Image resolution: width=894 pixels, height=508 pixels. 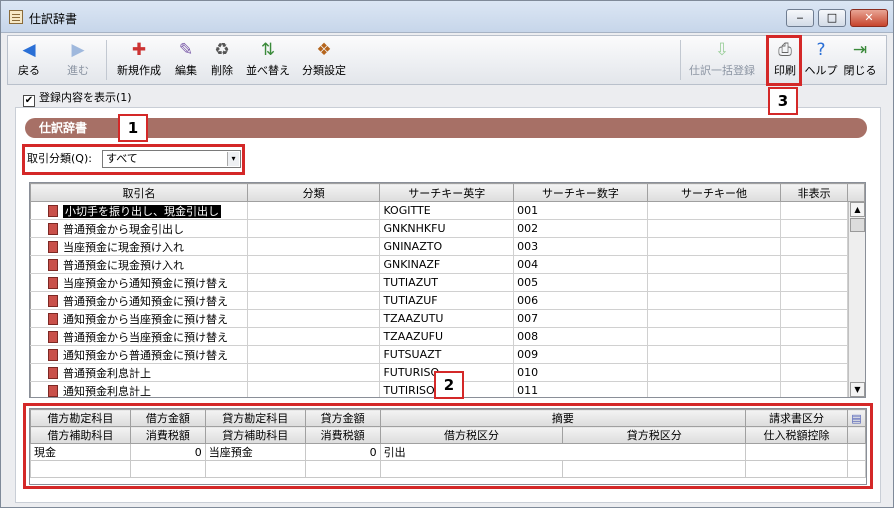 What do you see at coordinates (580, 228) in the screenshot?
I see `search-key-number-cell: 002` at bounding box center [580, 228].